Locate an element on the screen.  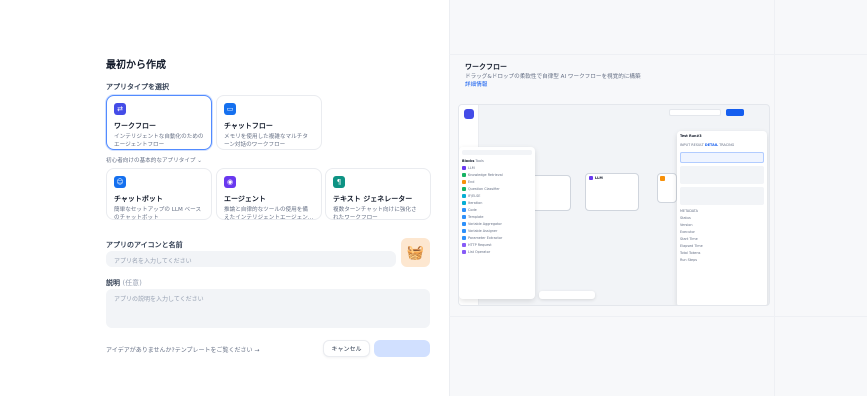
create-button is located at coordinates (402, 348).